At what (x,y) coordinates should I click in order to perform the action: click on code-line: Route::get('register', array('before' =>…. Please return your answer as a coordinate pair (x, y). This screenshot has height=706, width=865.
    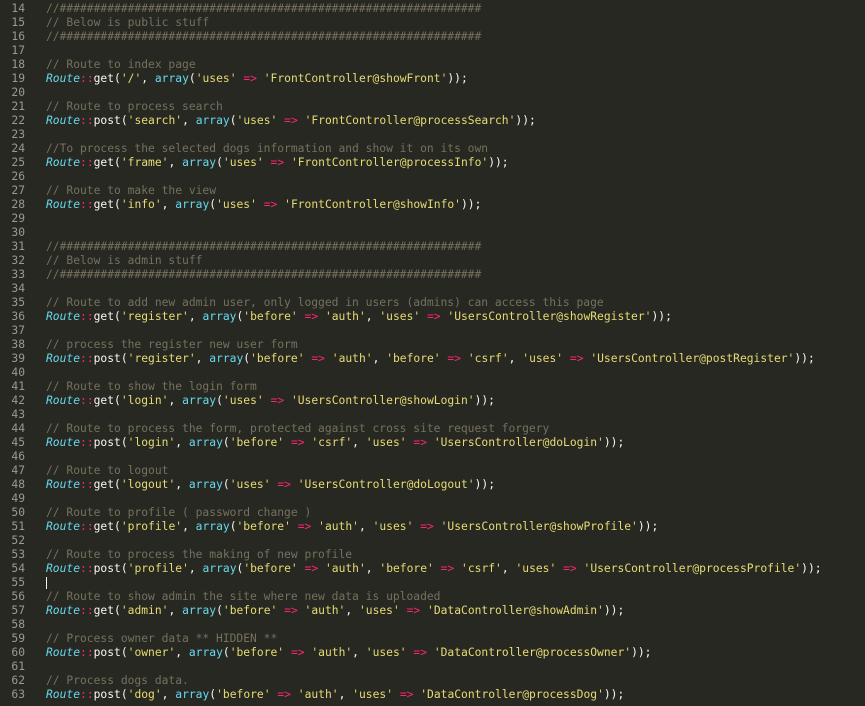
    Looking at the image, I should click on (455, 317).